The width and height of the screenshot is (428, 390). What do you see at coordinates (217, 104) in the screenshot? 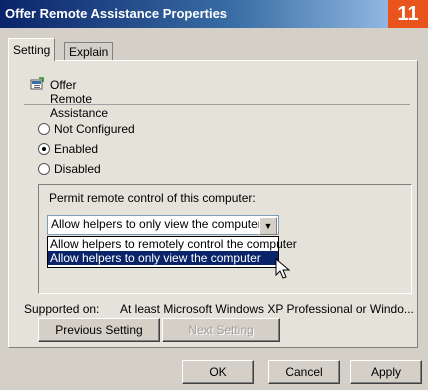
I see `separator` at bounding box center [217, 104].